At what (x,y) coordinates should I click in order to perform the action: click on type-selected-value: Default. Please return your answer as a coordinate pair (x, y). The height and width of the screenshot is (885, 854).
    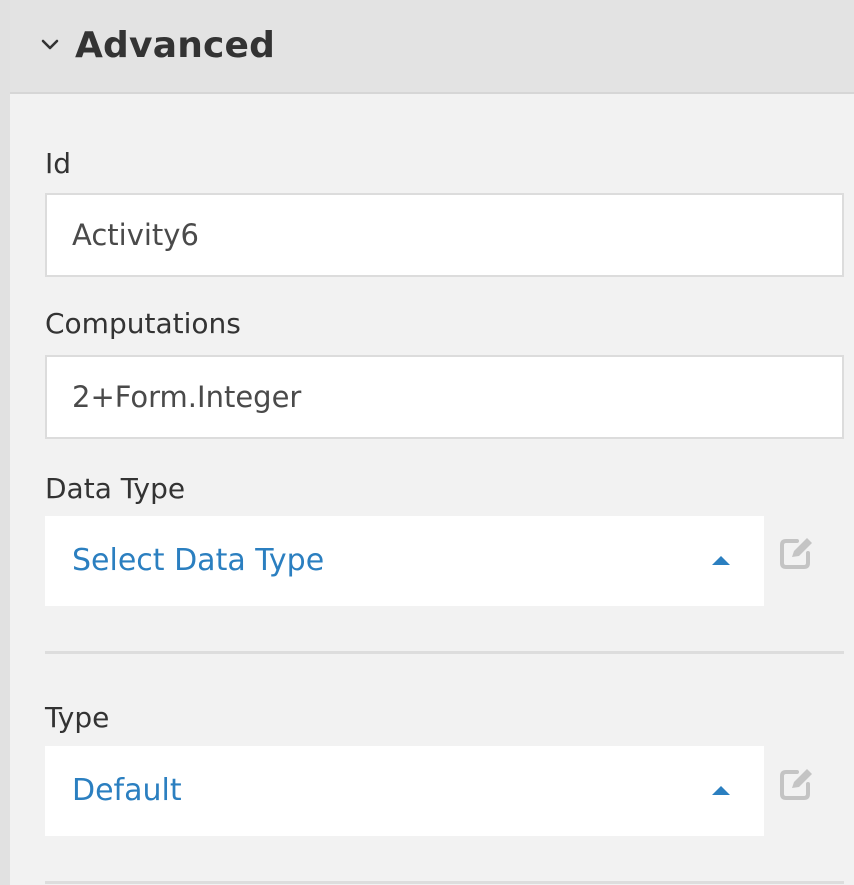
    Looking at the image, I should click on (127, 790).